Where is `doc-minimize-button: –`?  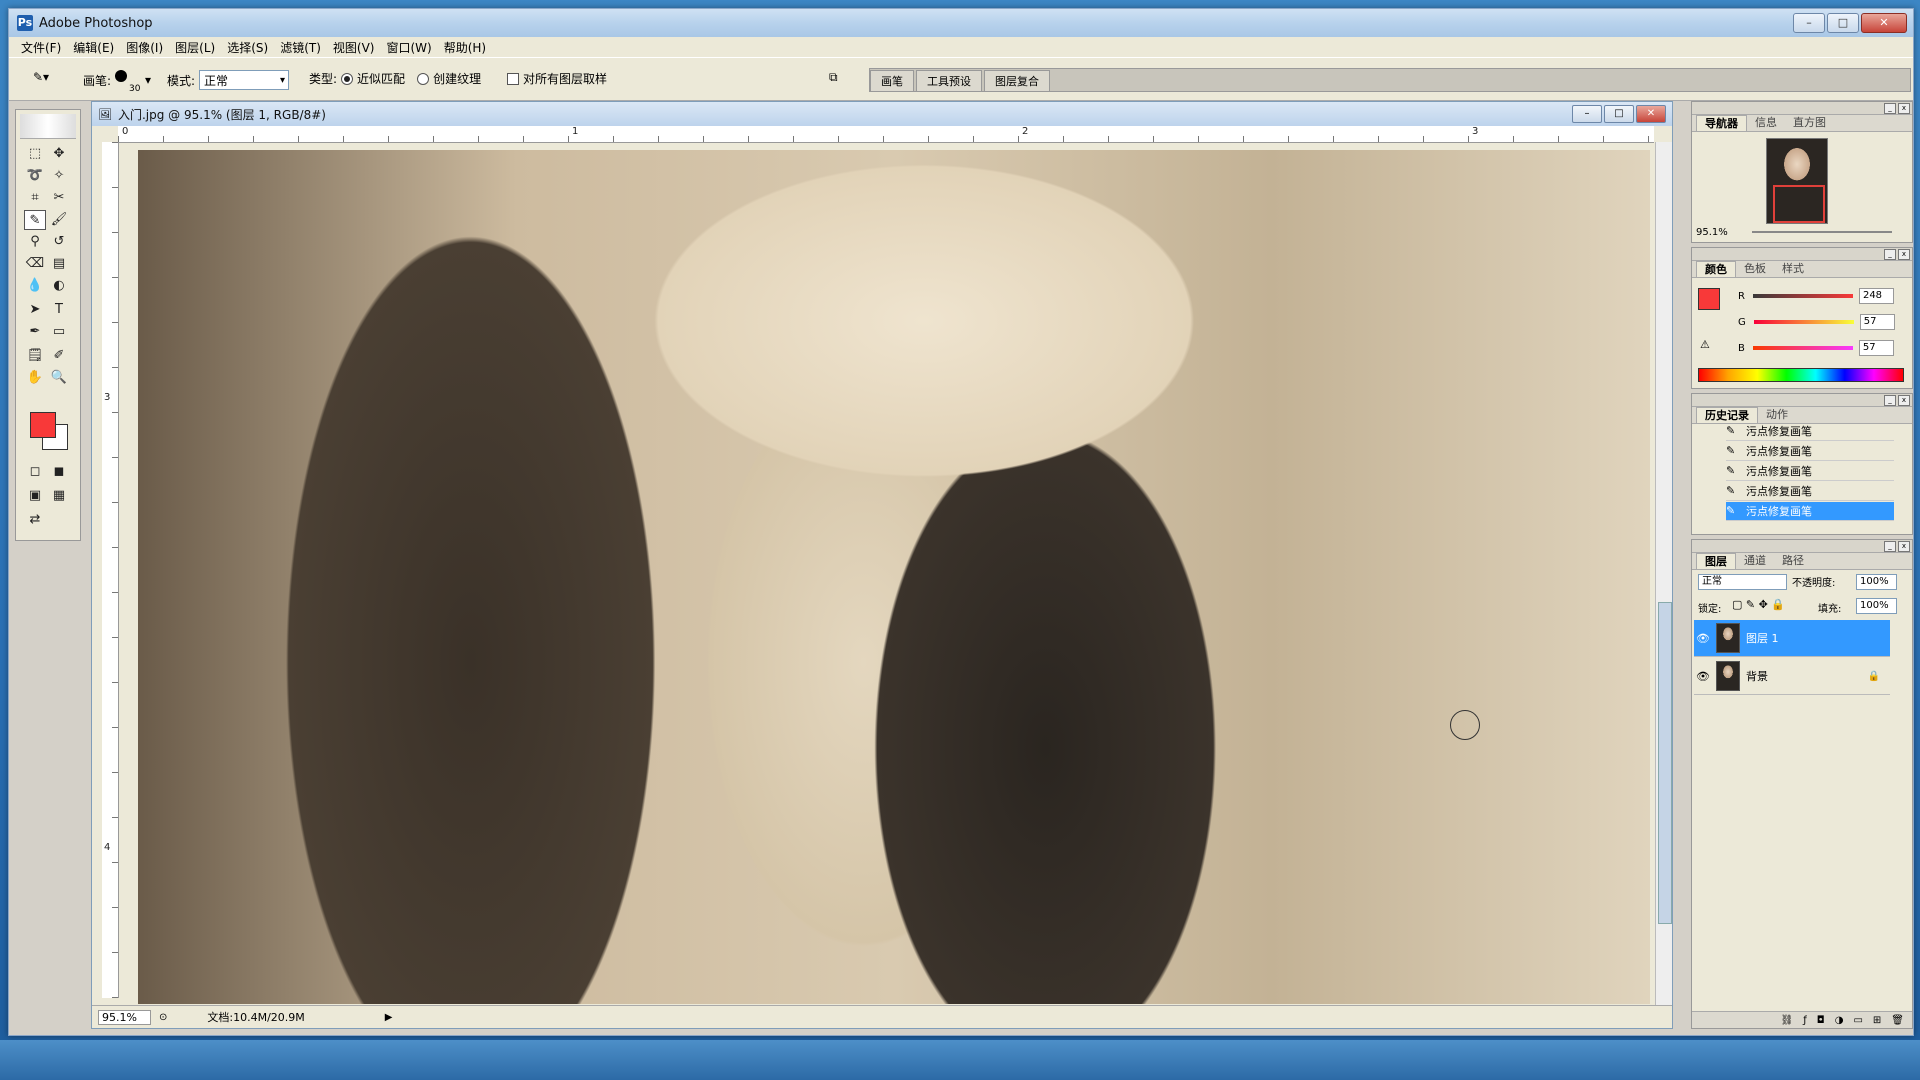 doc-minimize-button: – is located at coordinates (1587, 114).